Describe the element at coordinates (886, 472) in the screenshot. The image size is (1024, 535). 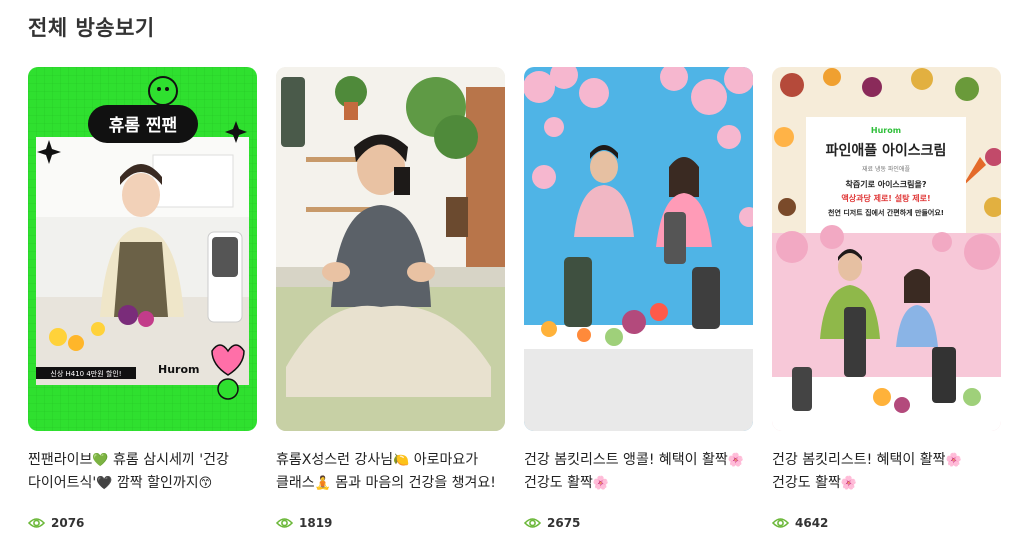
I see `card-title: 건강 봄킷리스트! 혜택이 활짝🌸 건강도 활짝🌸` at that location.